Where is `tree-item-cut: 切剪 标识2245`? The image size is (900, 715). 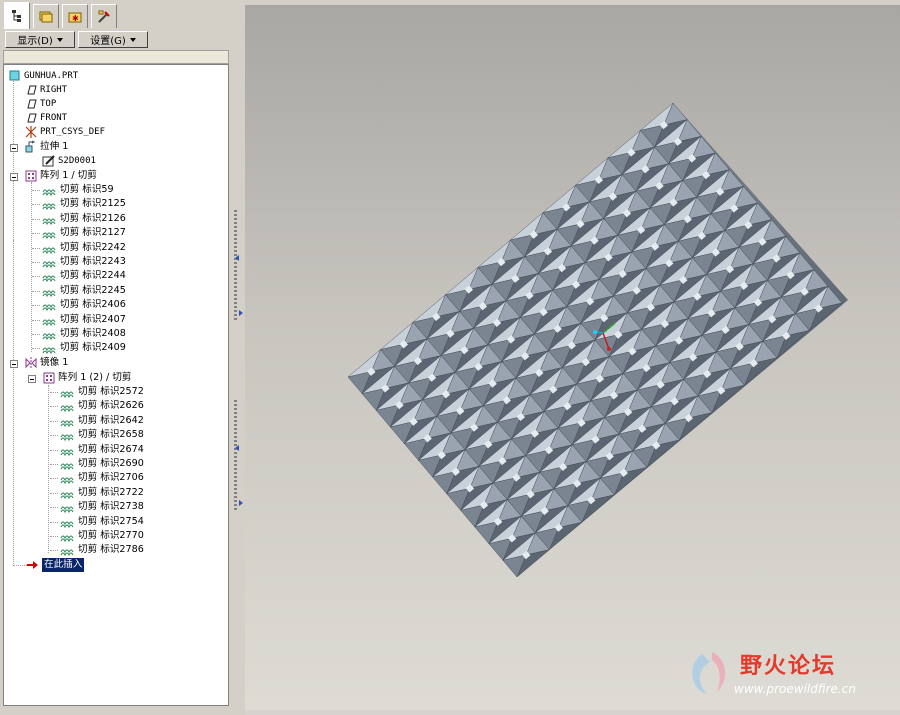
tree-item-cut: 切剪 标识2245 is located at coordinates (84, 291).